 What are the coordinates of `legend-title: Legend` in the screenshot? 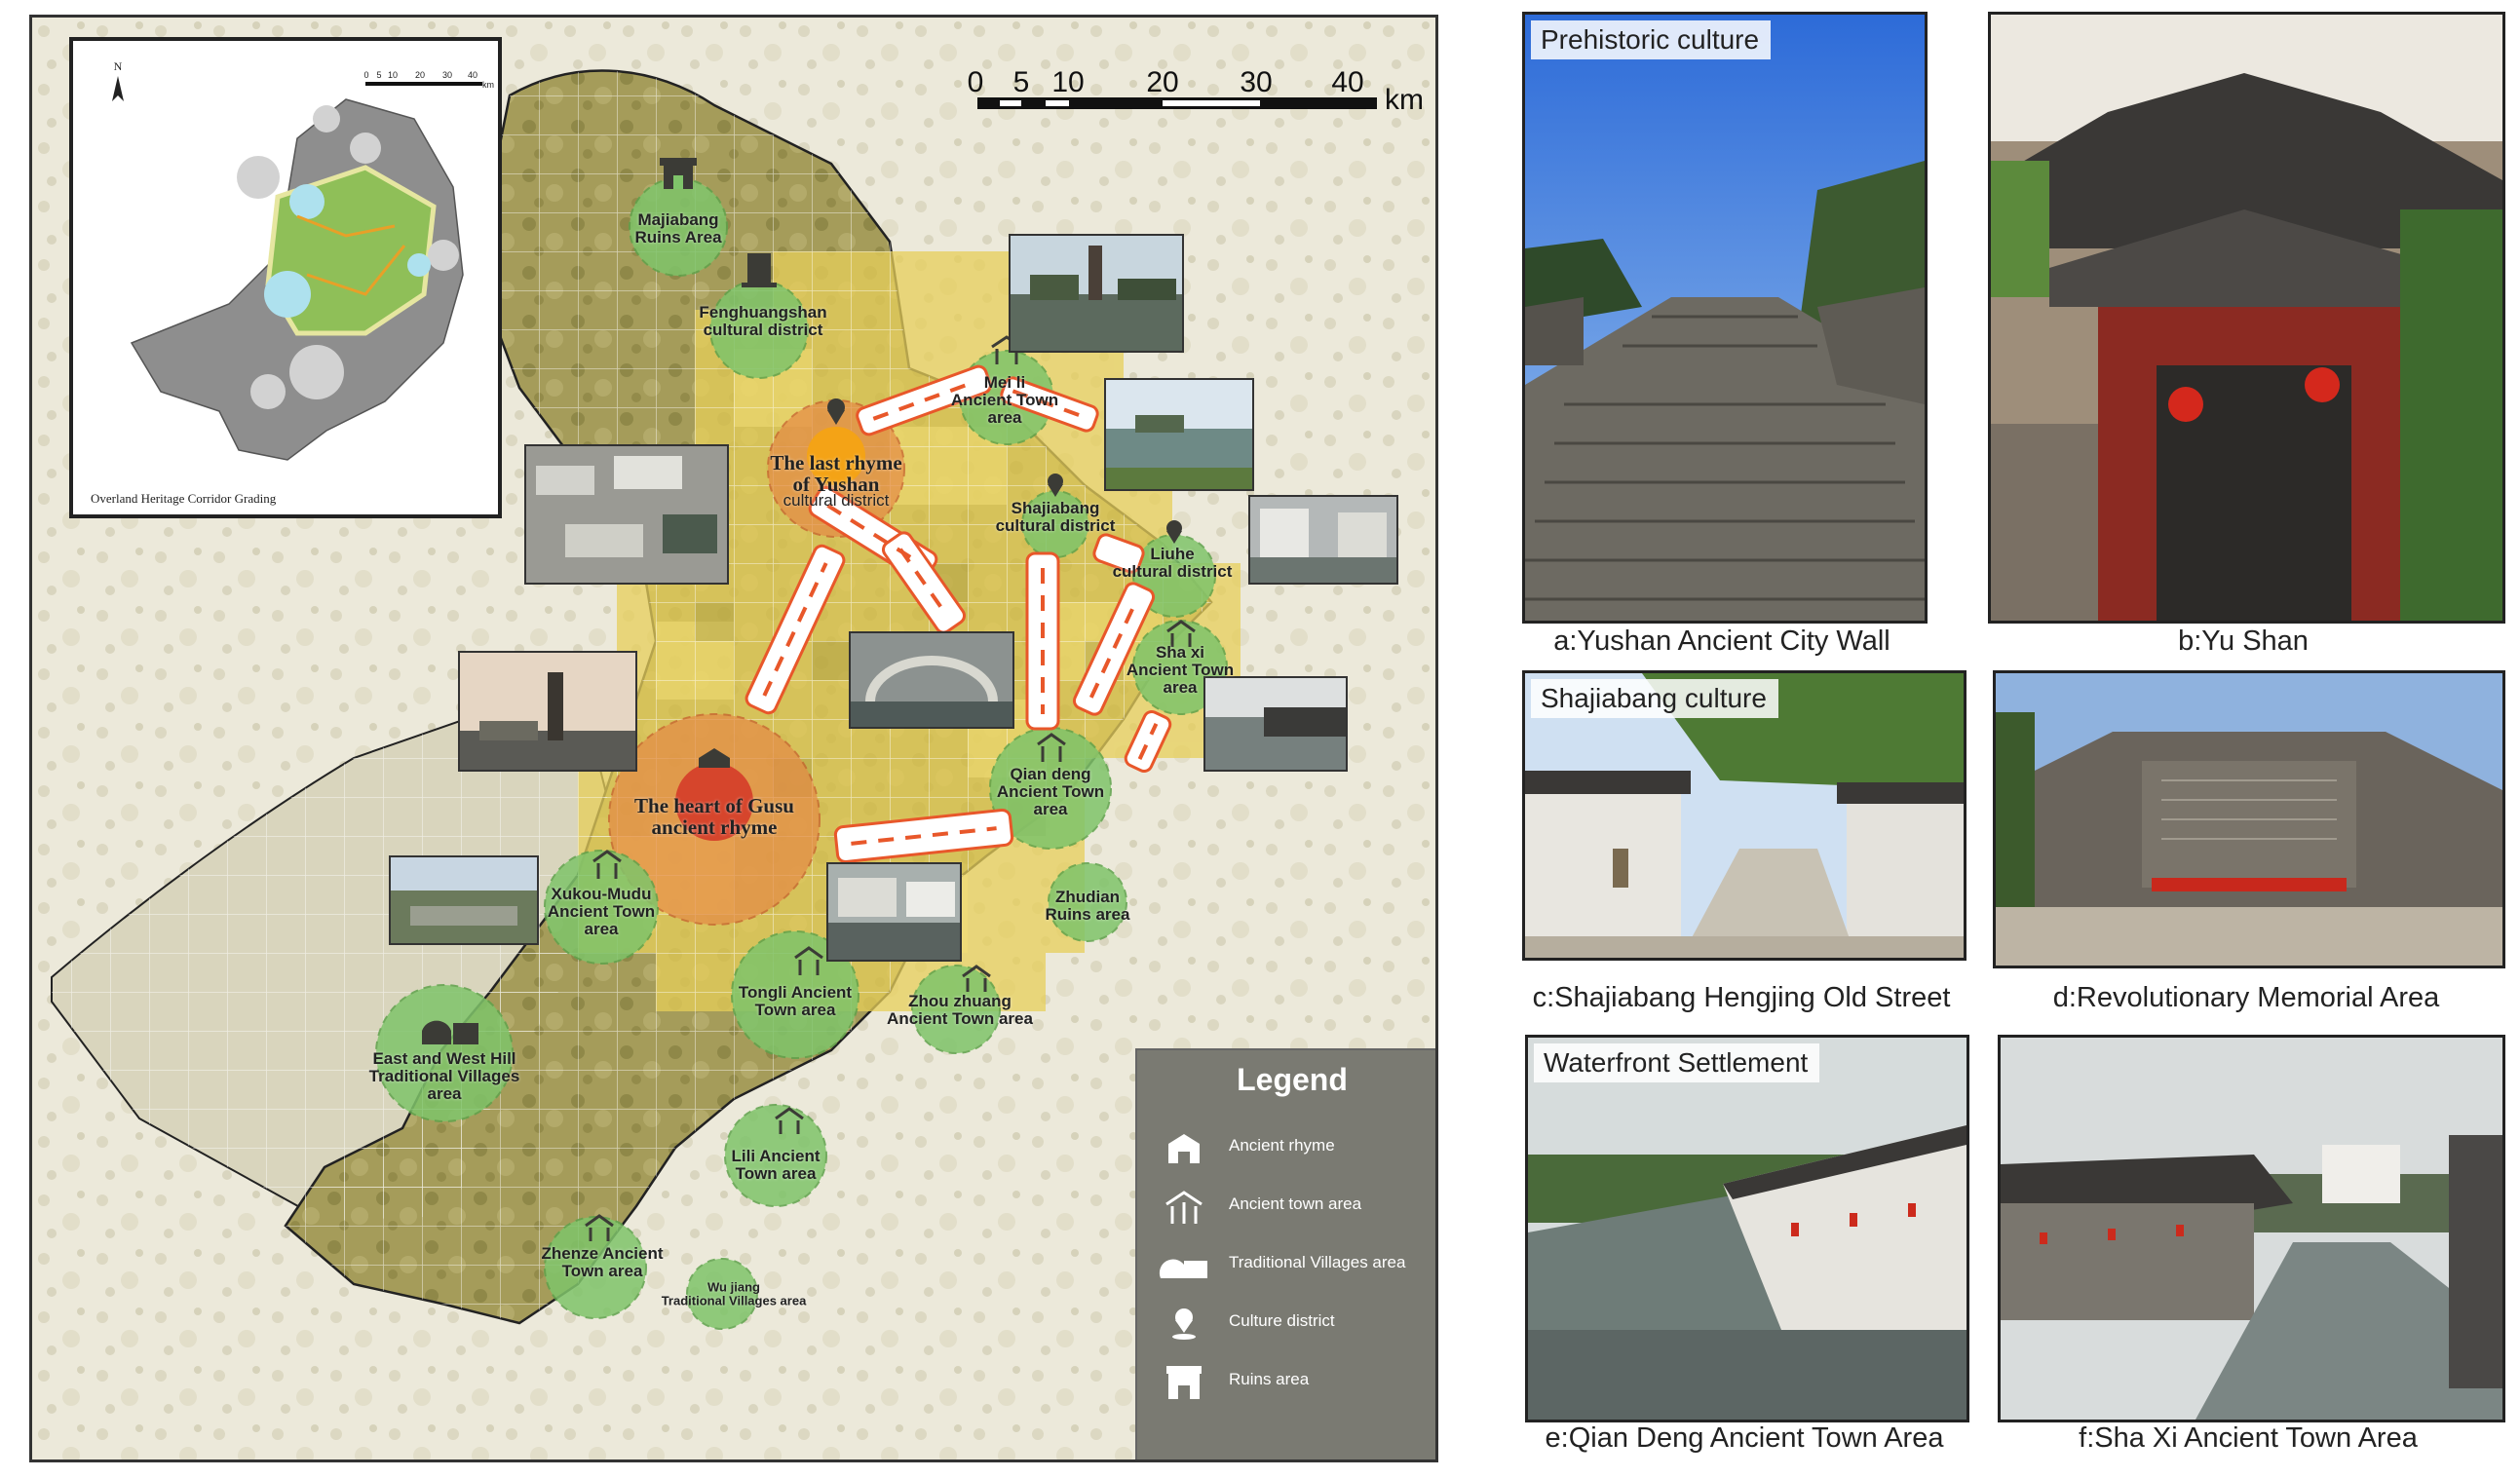 It's located at (1292, 1079).